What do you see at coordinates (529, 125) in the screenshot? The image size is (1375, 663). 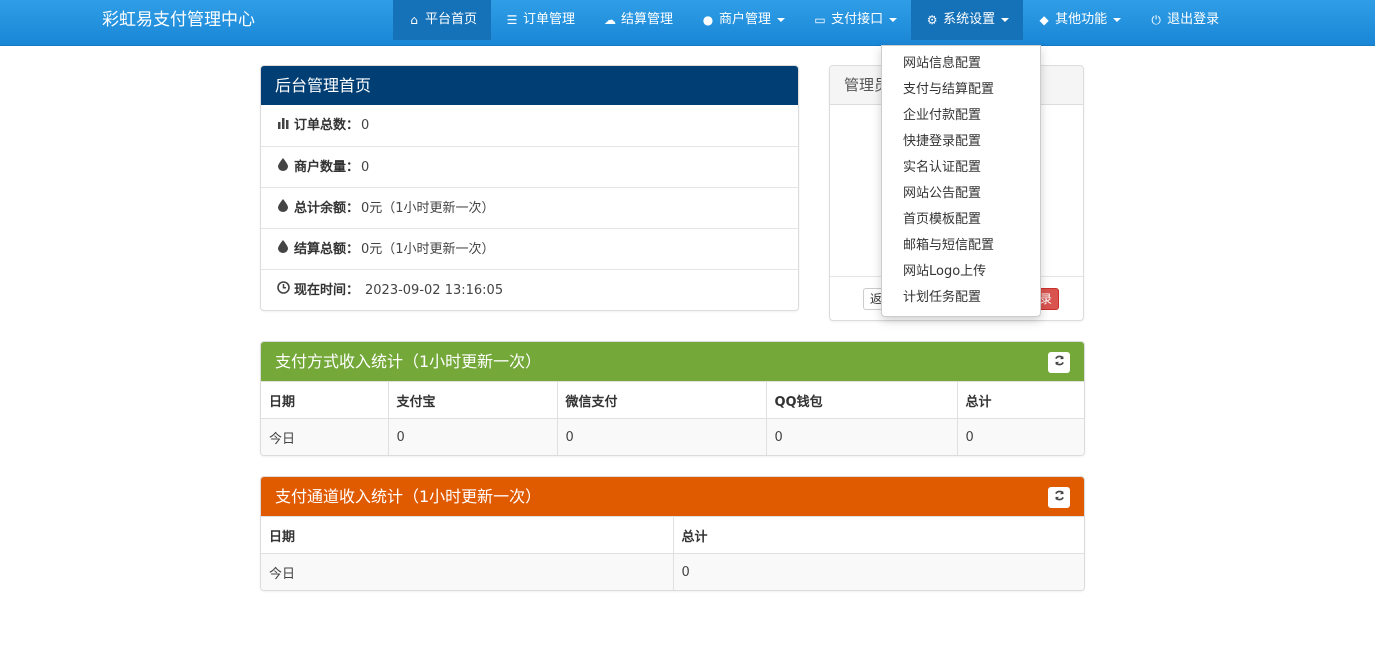 I see `list-item: 订单总数： 0` at bounding box center [529, 125].